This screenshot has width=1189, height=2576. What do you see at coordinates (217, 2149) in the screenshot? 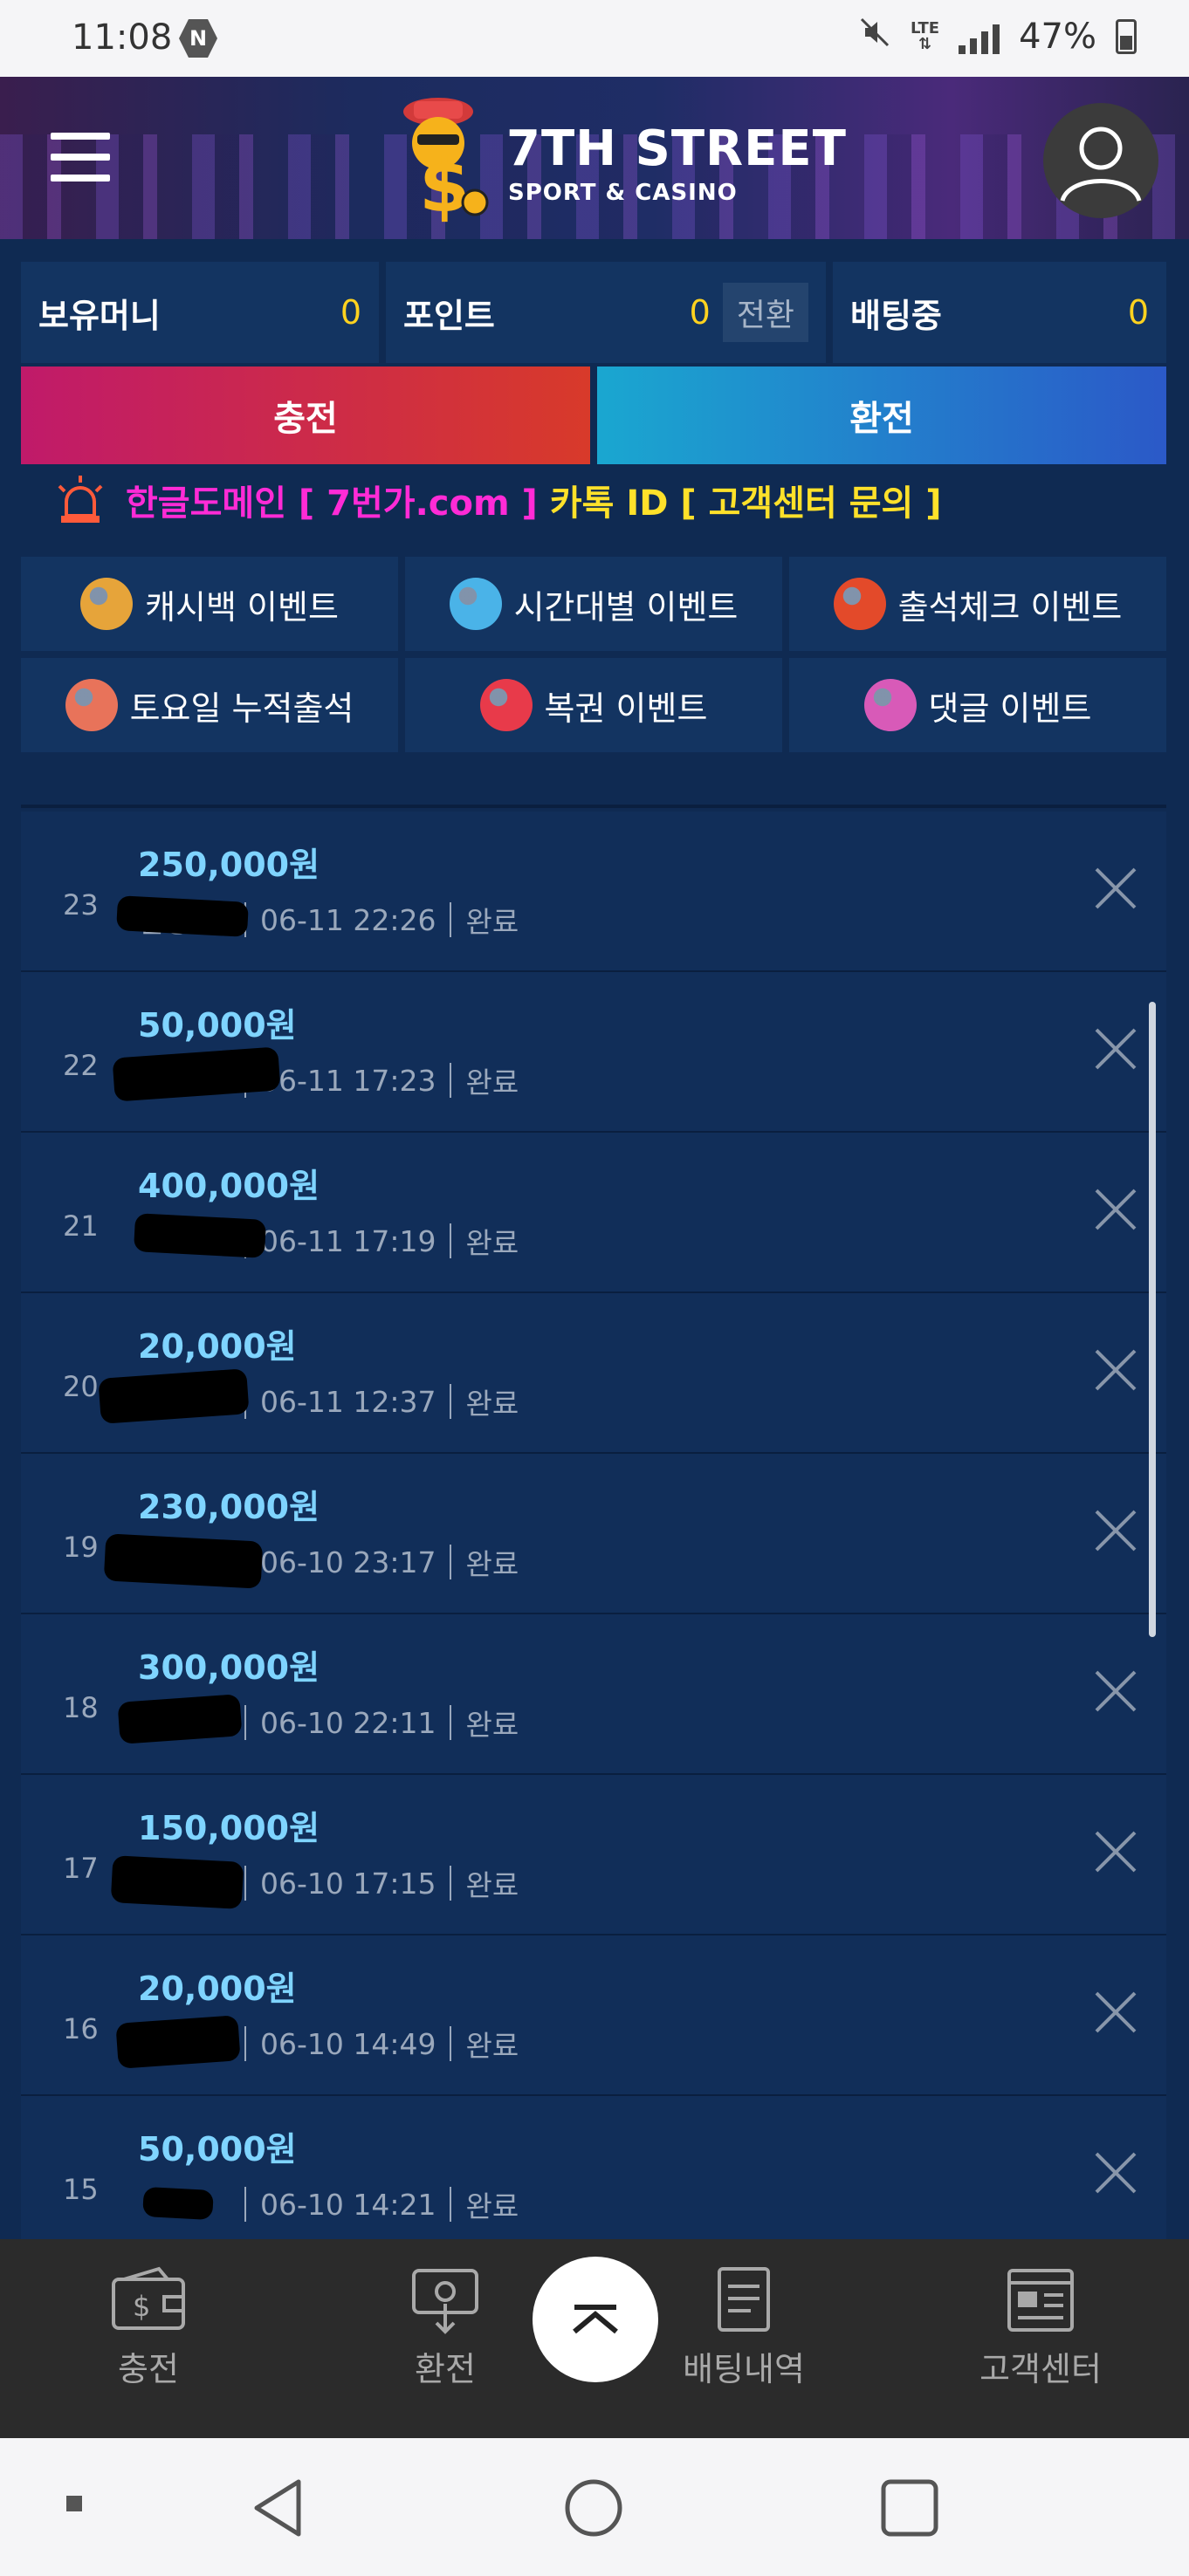
I see `row-amount: 50,000원` at bounding box center [217, 2149].